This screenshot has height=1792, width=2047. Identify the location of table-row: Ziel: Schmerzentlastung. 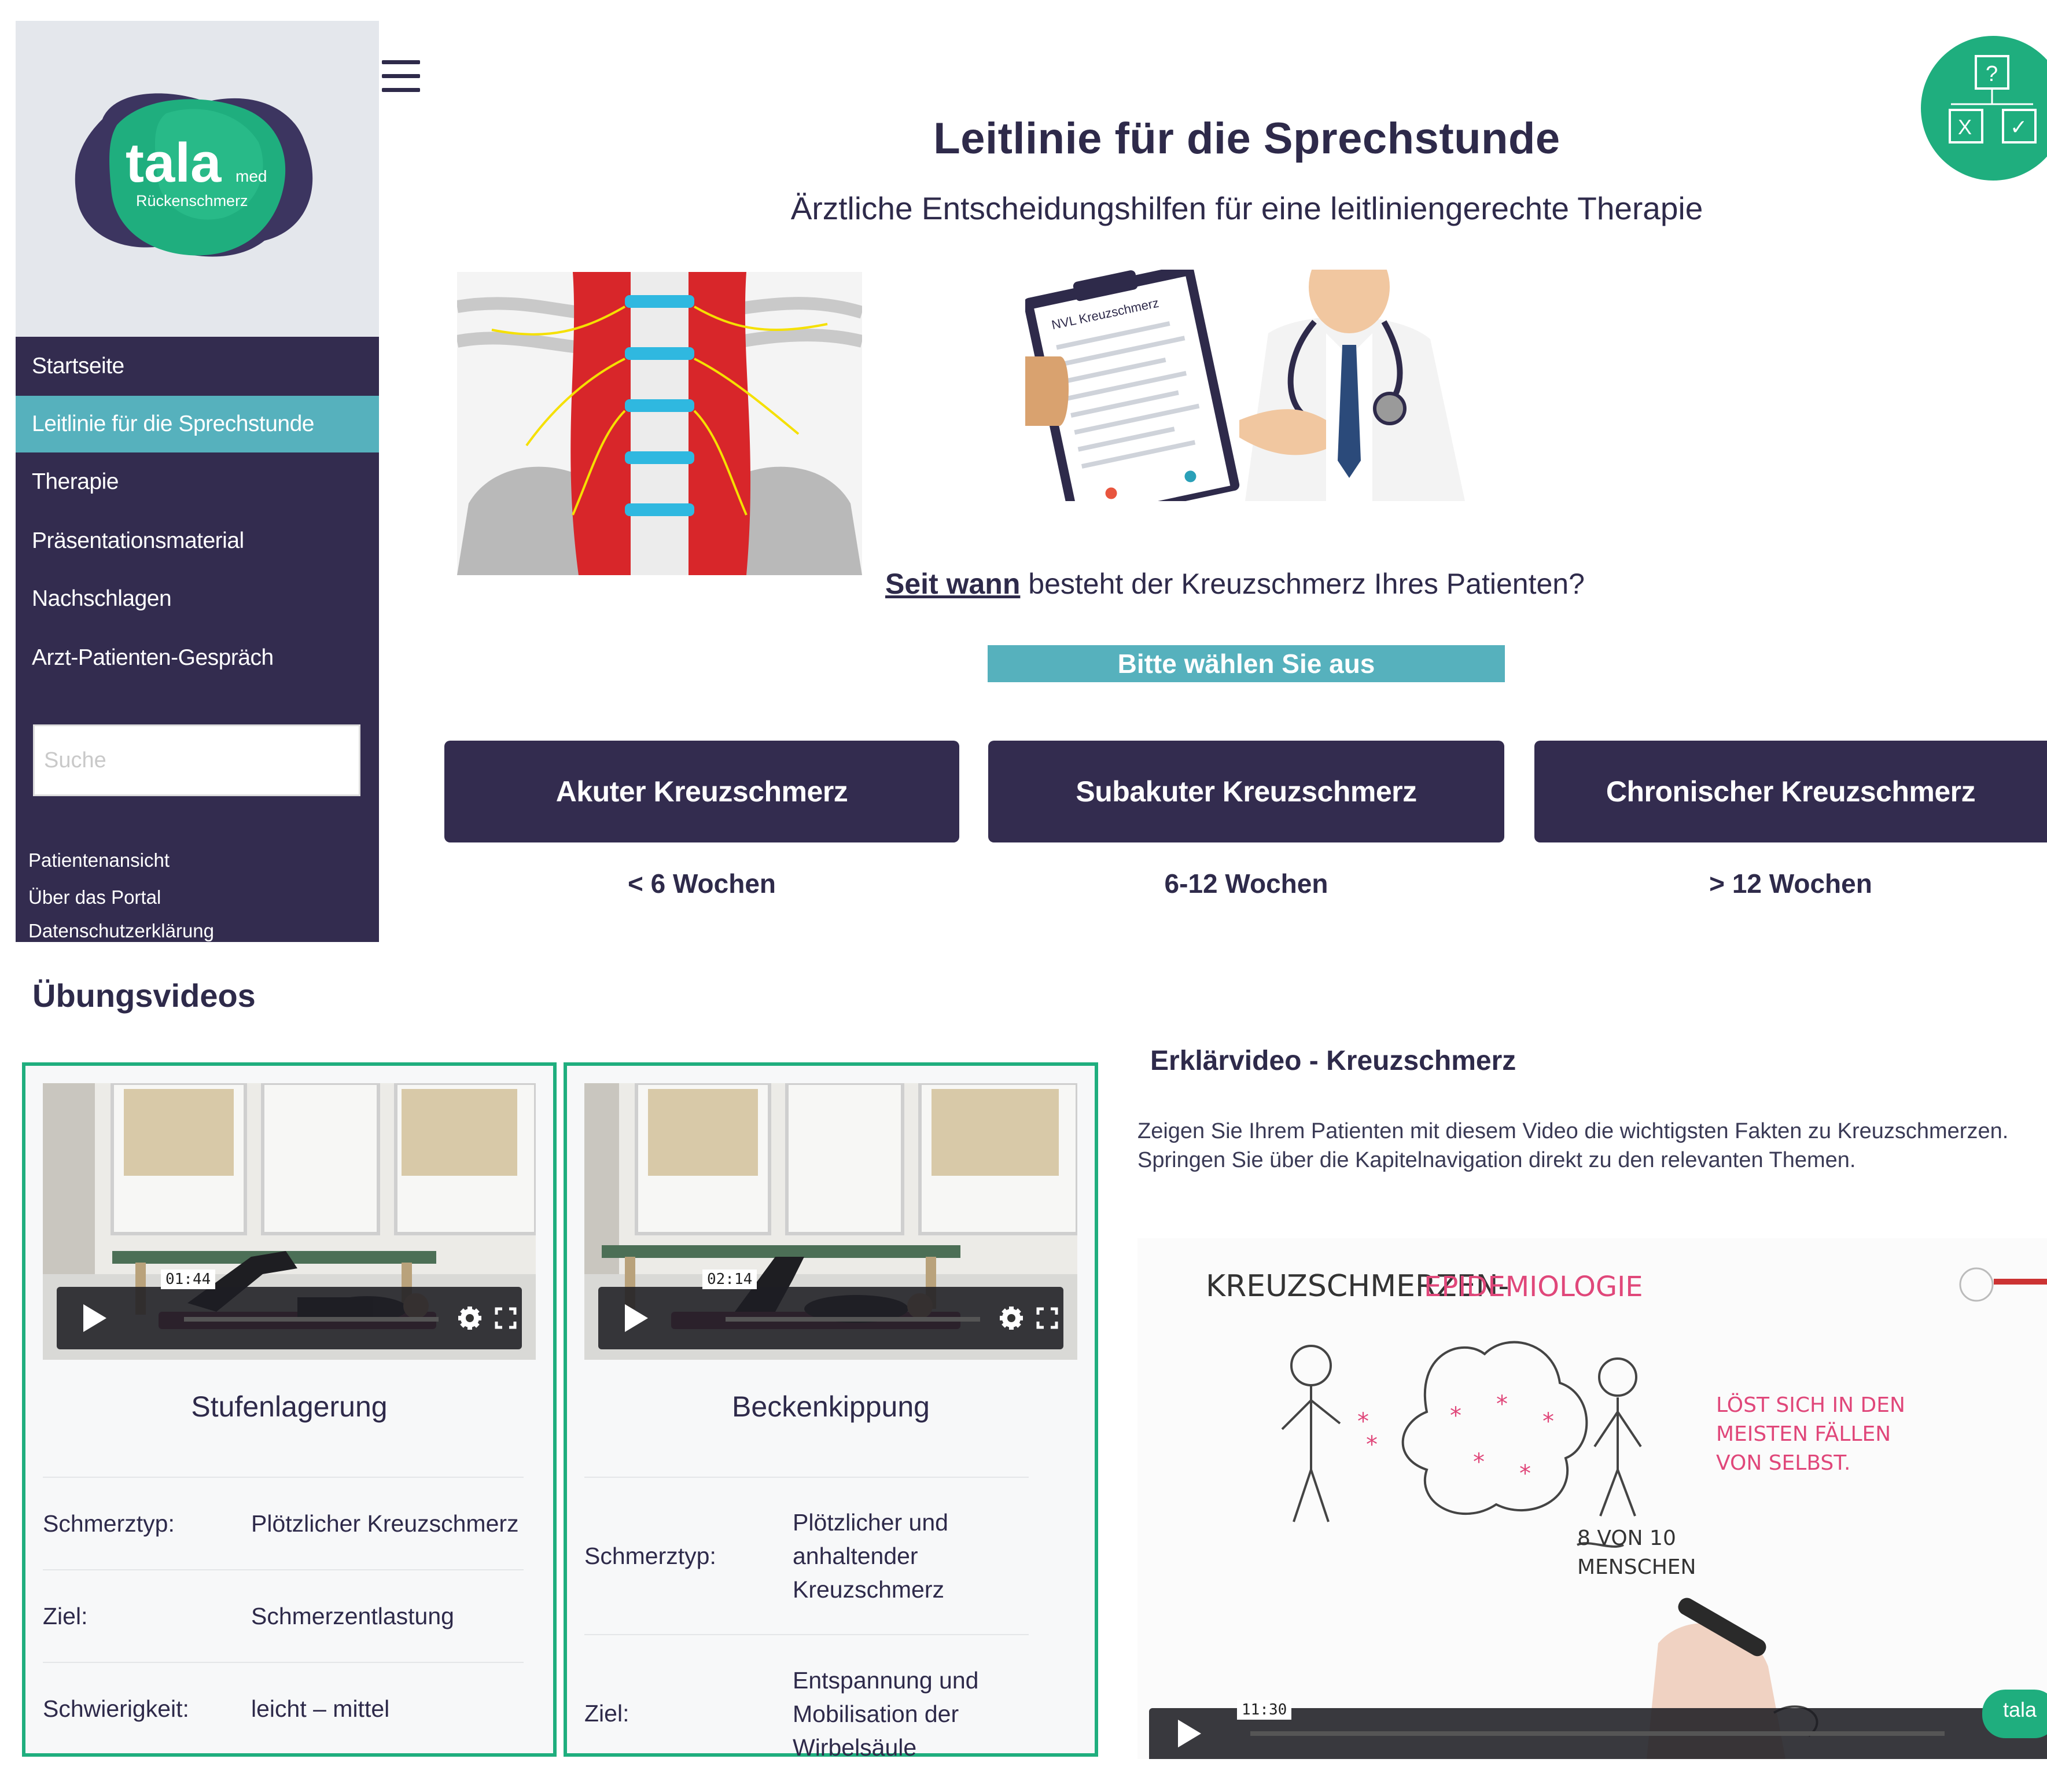
(283, 1615).